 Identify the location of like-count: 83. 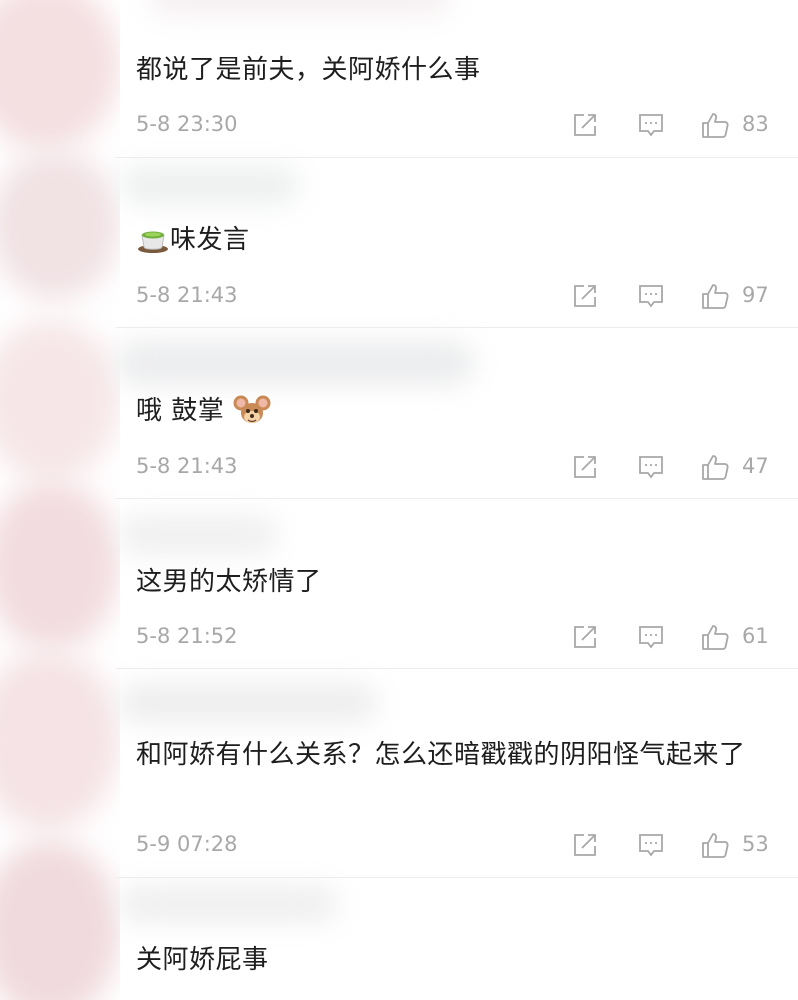
(755, 124).